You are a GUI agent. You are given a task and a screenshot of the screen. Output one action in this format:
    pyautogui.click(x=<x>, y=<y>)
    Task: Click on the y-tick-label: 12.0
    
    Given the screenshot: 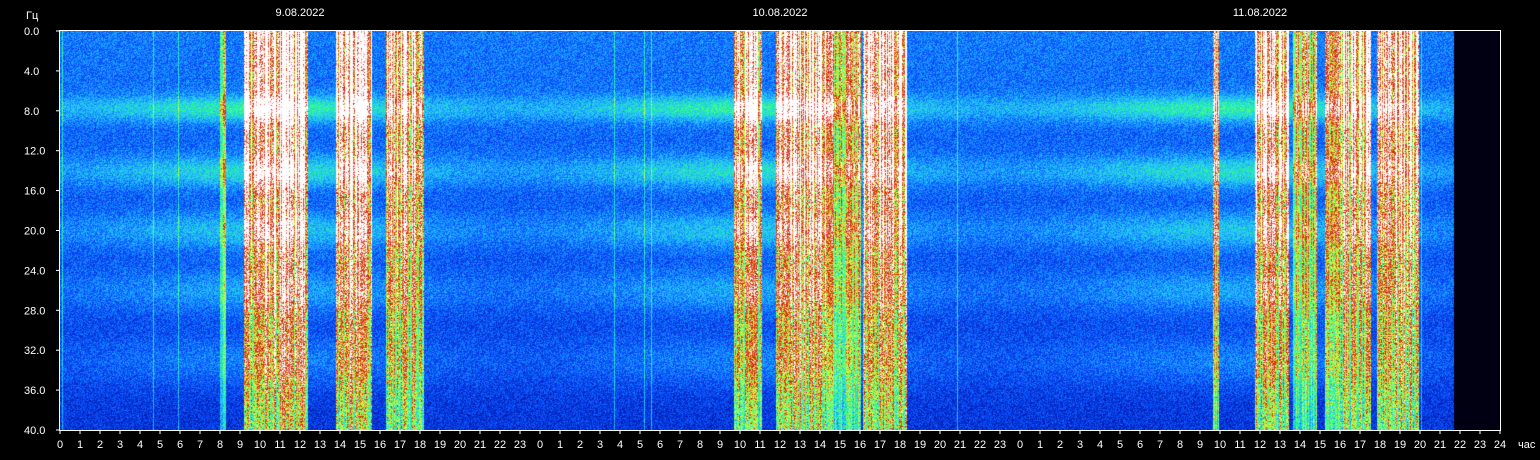 What is the action you would take?
    pyautogui.click(x=34, y=152)
    